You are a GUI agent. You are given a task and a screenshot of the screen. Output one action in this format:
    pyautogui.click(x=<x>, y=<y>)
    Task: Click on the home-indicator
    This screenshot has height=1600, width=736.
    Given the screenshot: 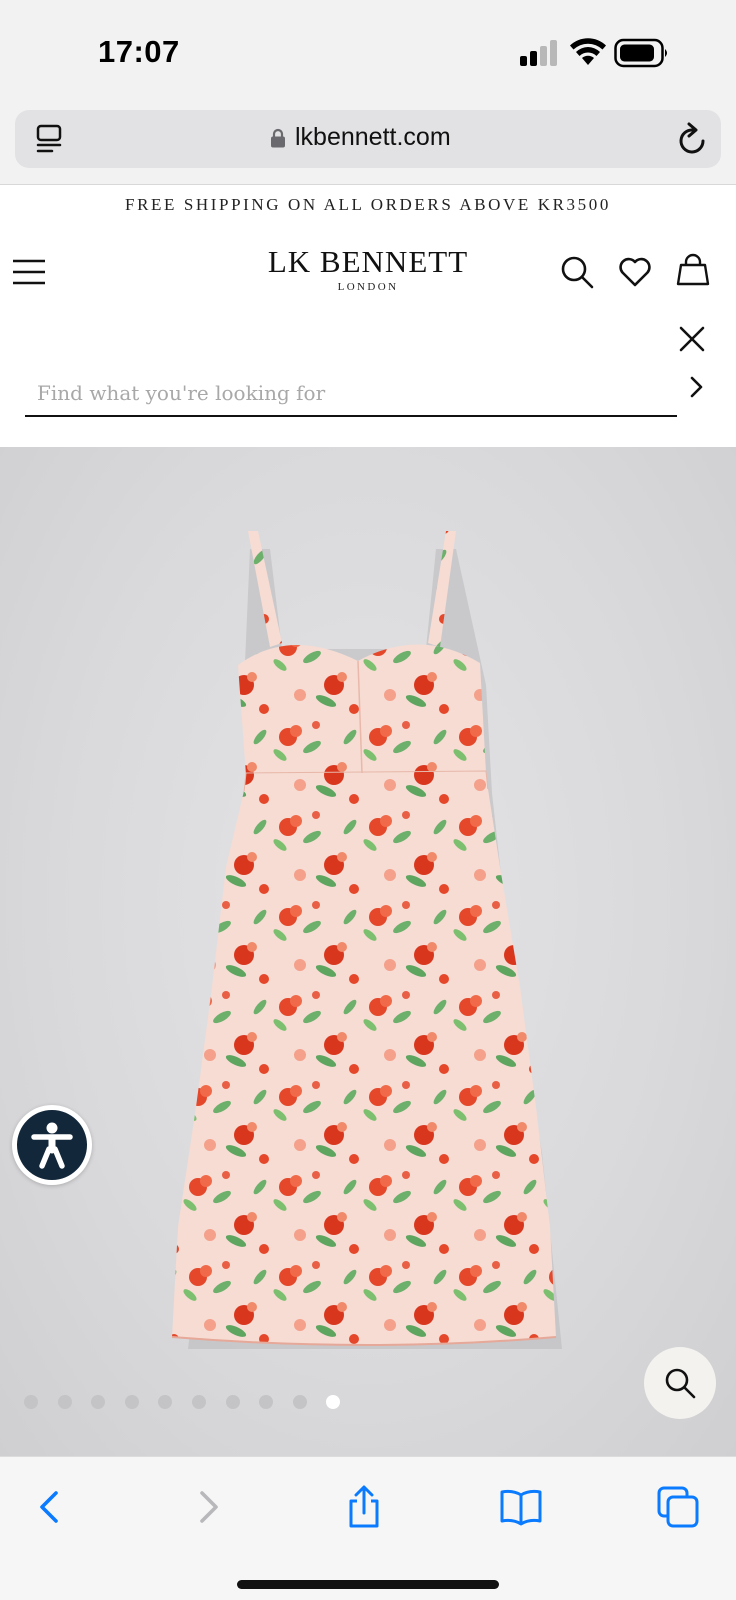 What is the action you would take?
    pyautogui.click(x=368, y=1584)
    